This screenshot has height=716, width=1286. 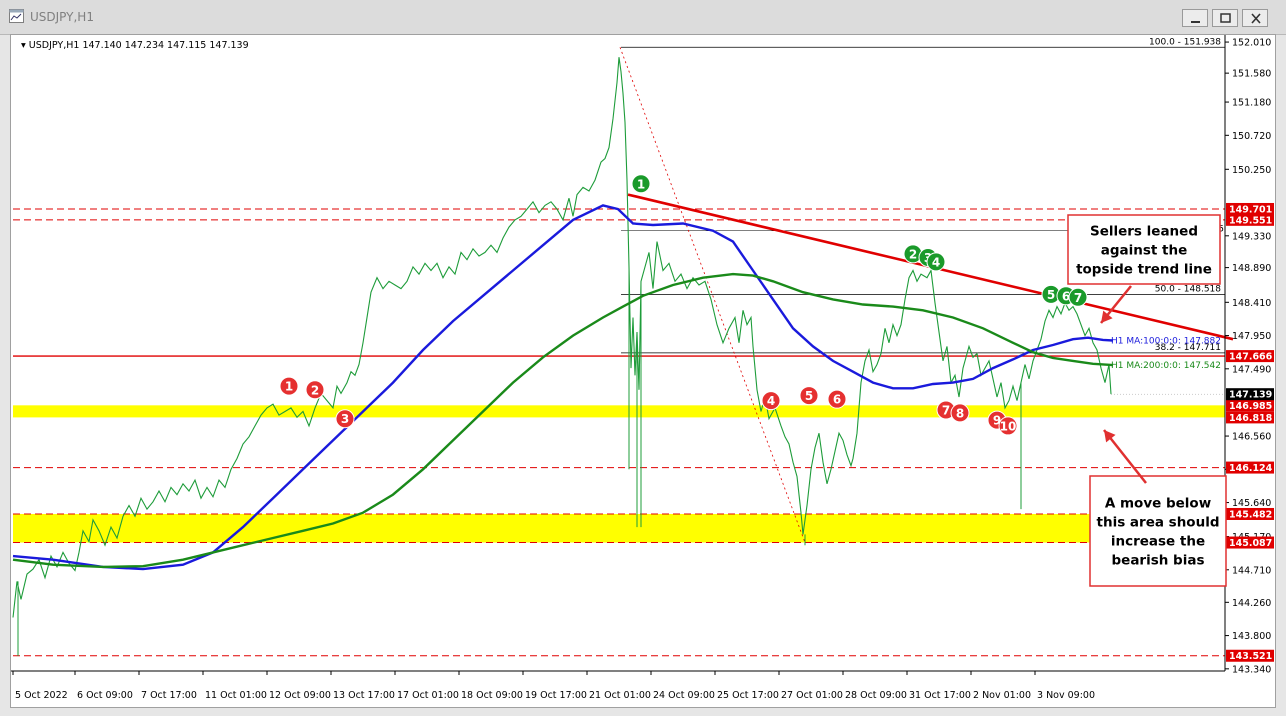 I want to click on time-tick-label: 13 Oct 17:00, so click(x=364, y=695).